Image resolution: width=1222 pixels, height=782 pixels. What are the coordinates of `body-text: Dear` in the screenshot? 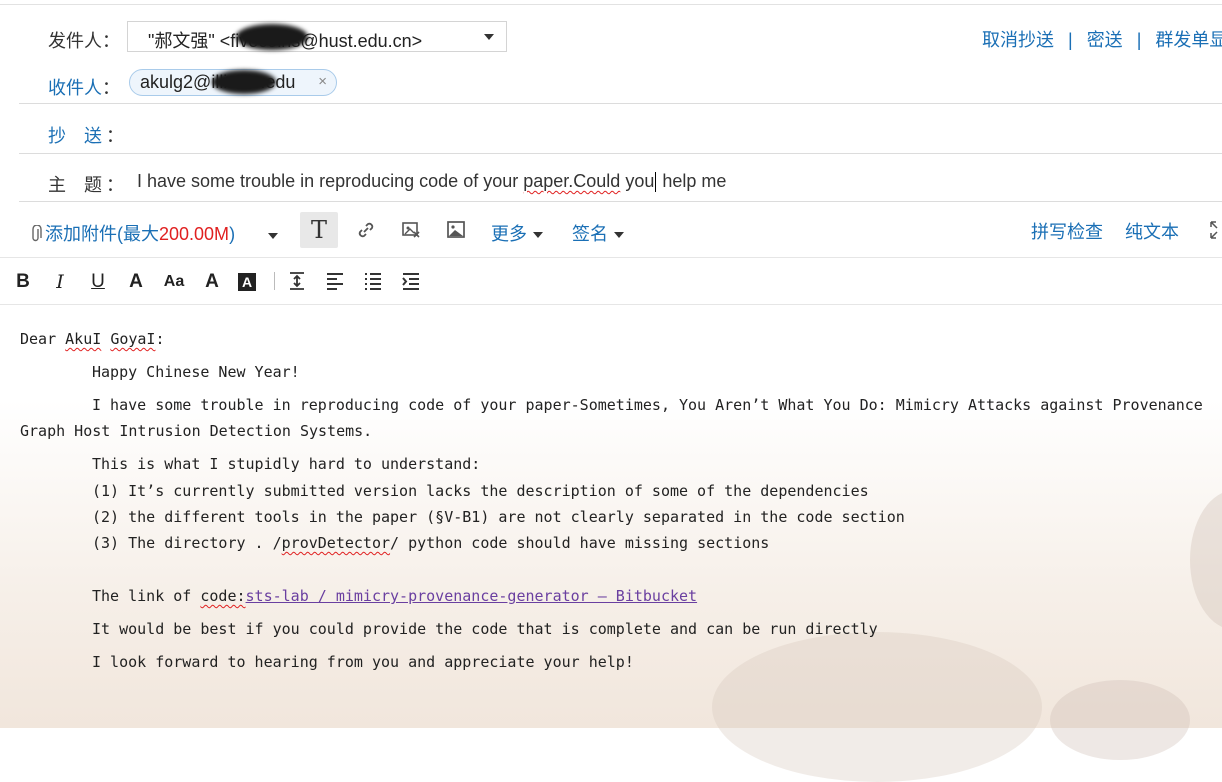 It's located at (43, 339).